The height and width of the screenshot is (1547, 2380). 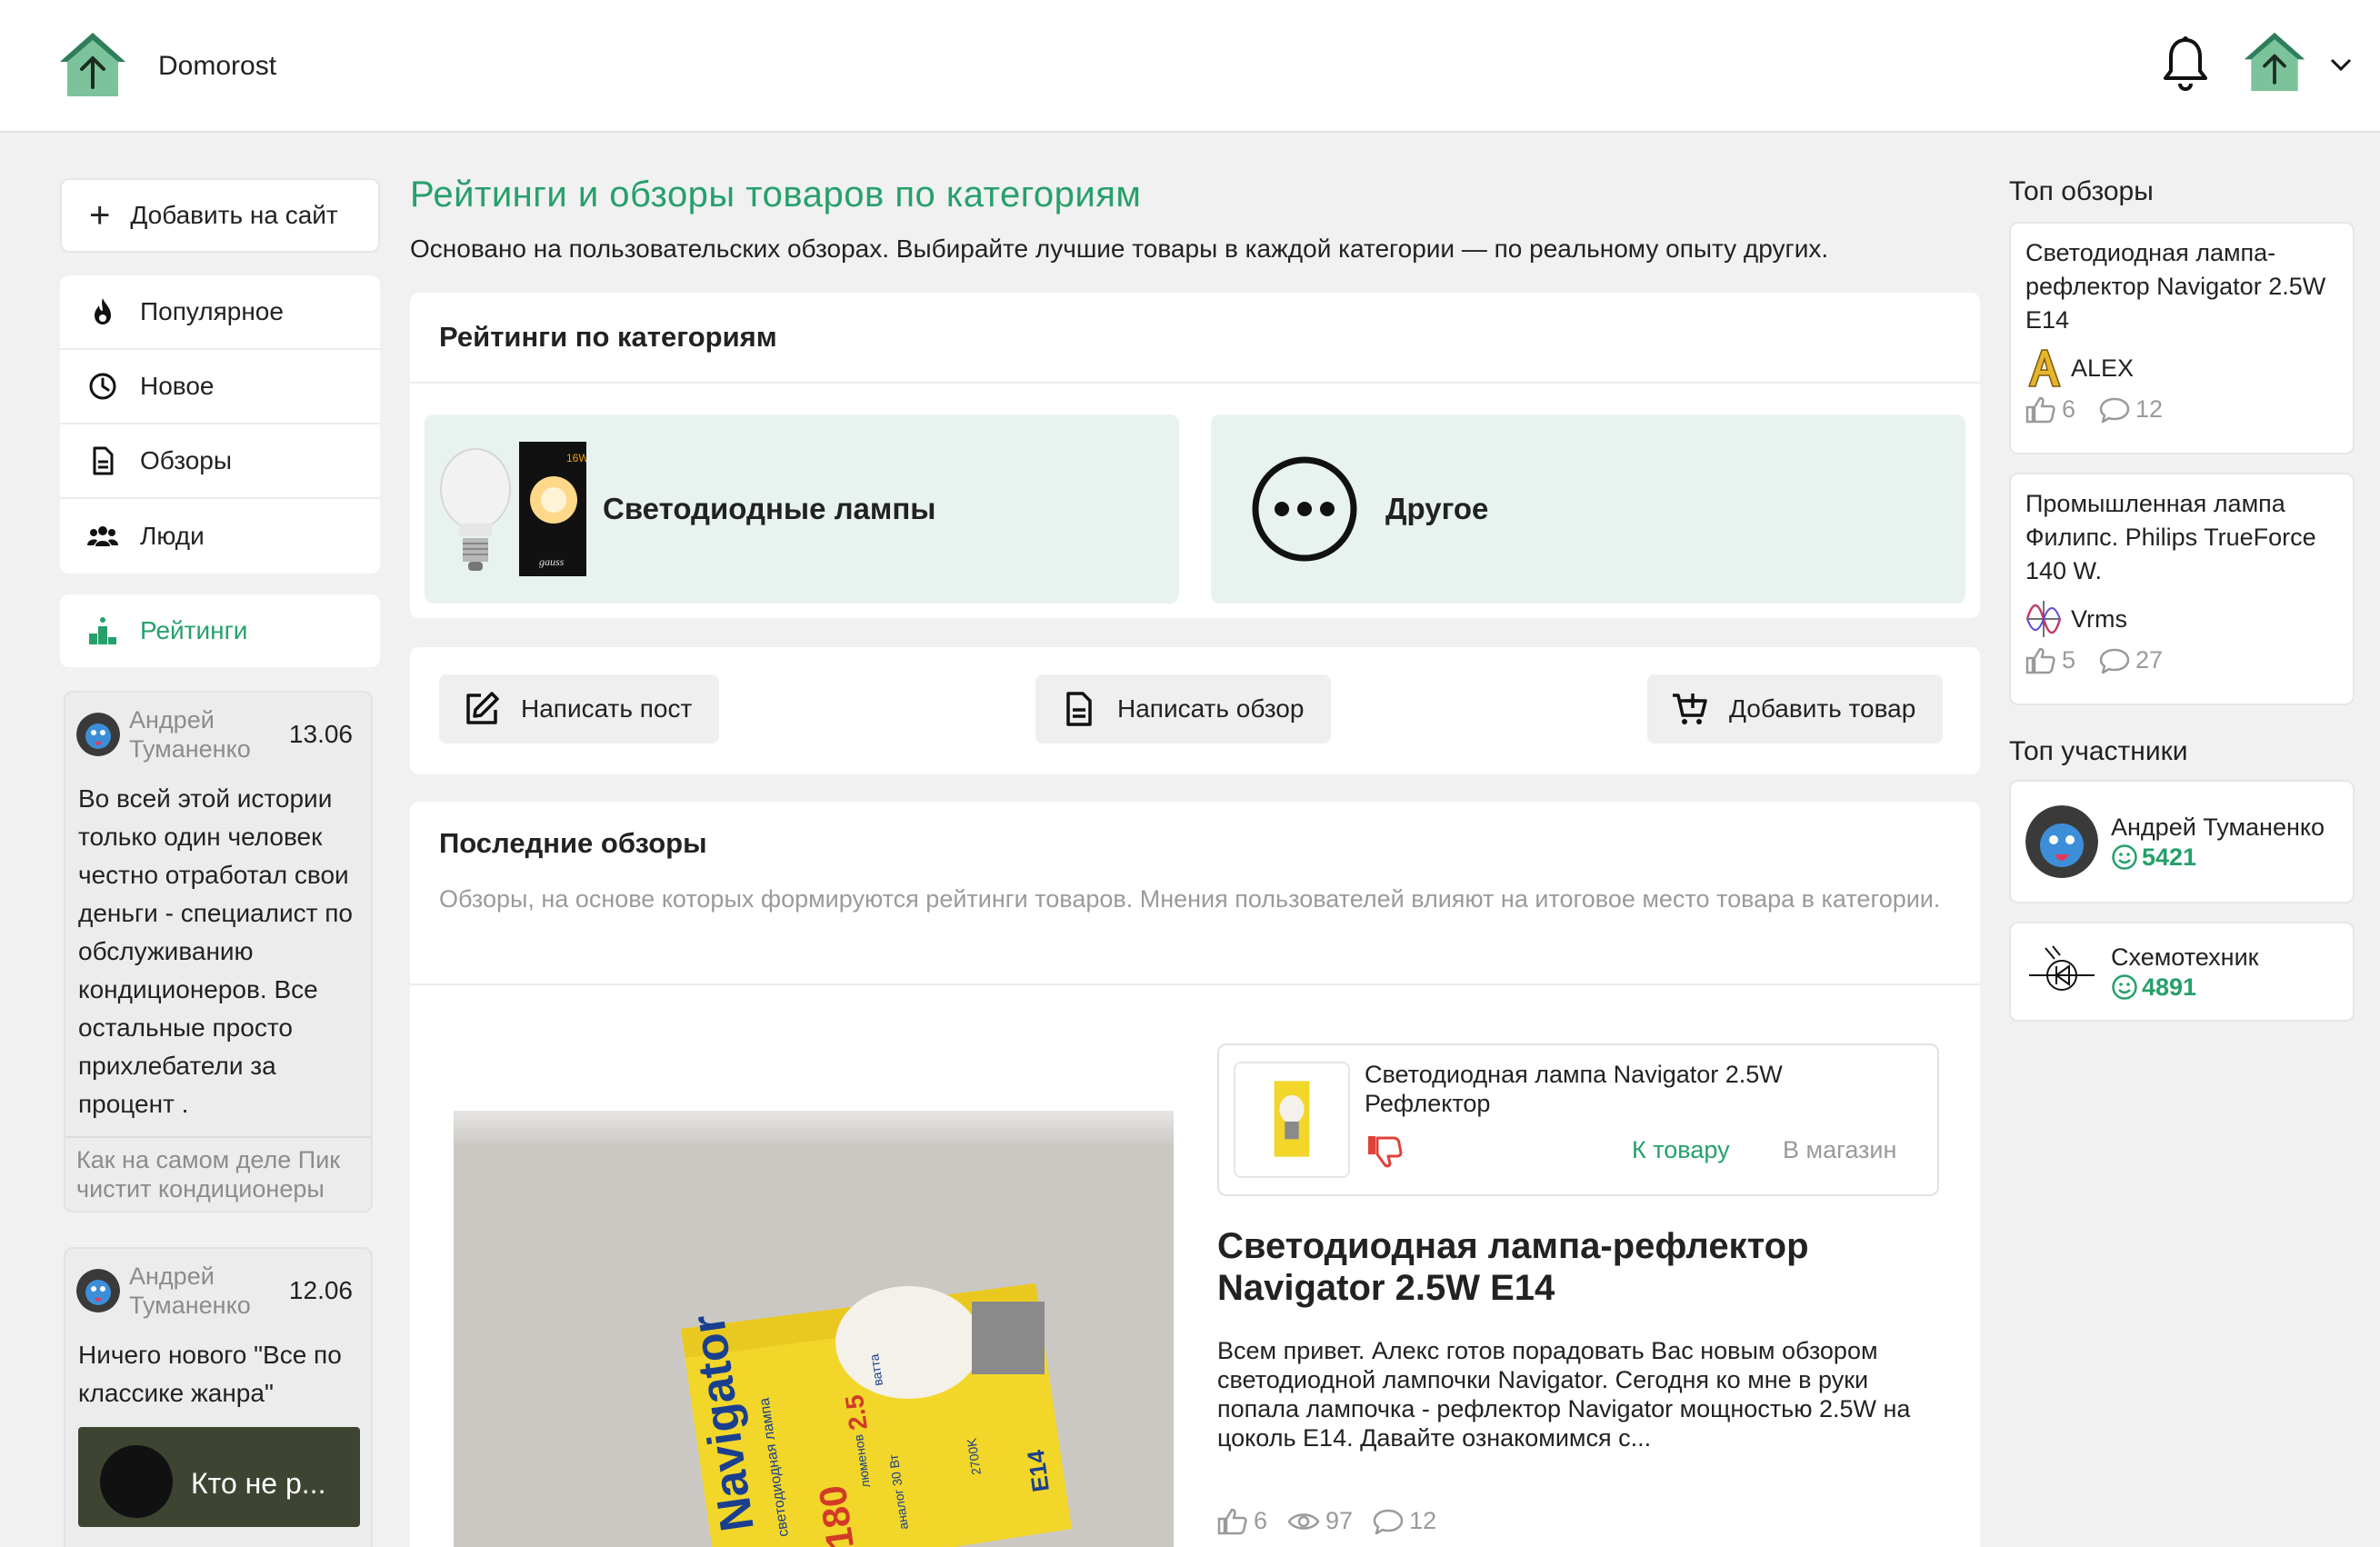 I want to click on review-comments: 12, so click(x=1404, y=1521).